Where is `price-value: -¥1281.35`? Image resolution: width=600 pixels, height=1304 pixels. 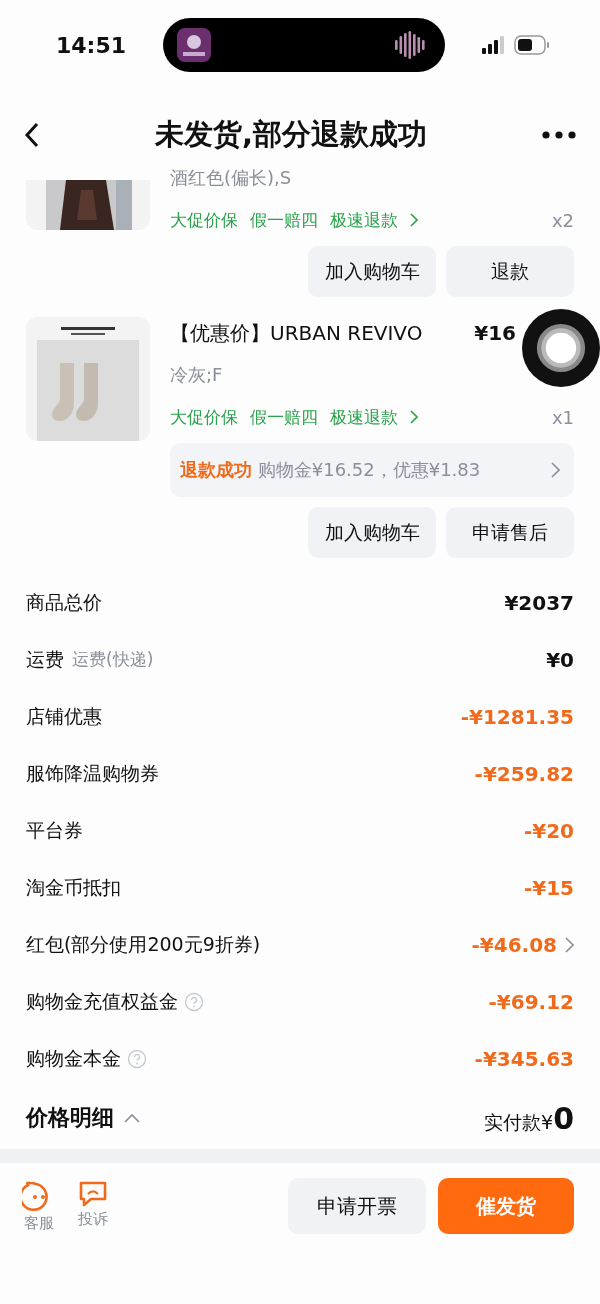
price-value: -¥1281.35 is located at coordinates (517, 716).